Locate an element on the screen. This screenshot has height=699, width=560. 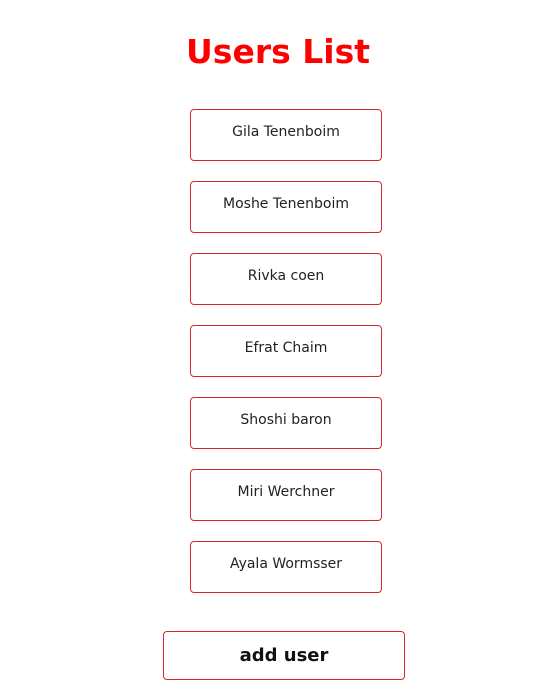
user-card: Moshe Tenenboim is located at coordinates (286, 207).